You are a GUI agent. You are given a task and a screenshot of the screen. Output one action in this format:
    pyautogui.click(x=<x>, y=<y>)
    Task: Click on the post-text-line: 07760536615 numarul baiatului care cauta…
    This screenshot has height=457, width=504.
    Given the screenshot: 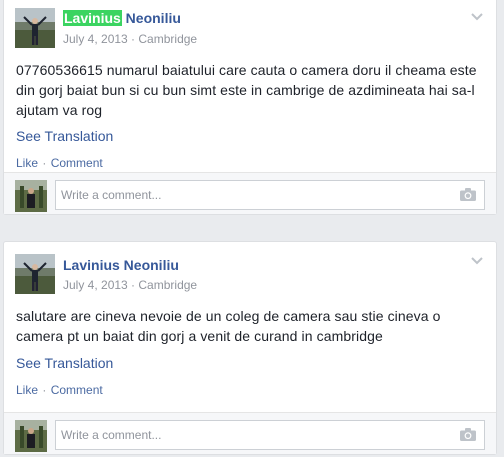 What is the action you would take?
    pyautogui.click(x=246, y=70)
    